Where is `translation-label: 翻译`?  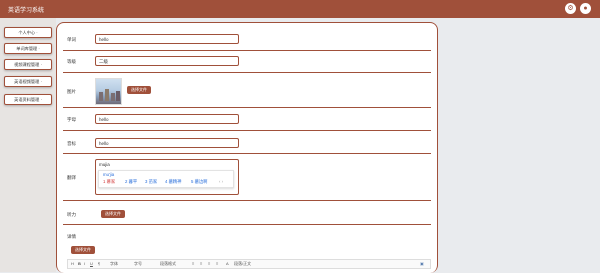
translation-label: 翻译 is located at coordinates (71, 177).